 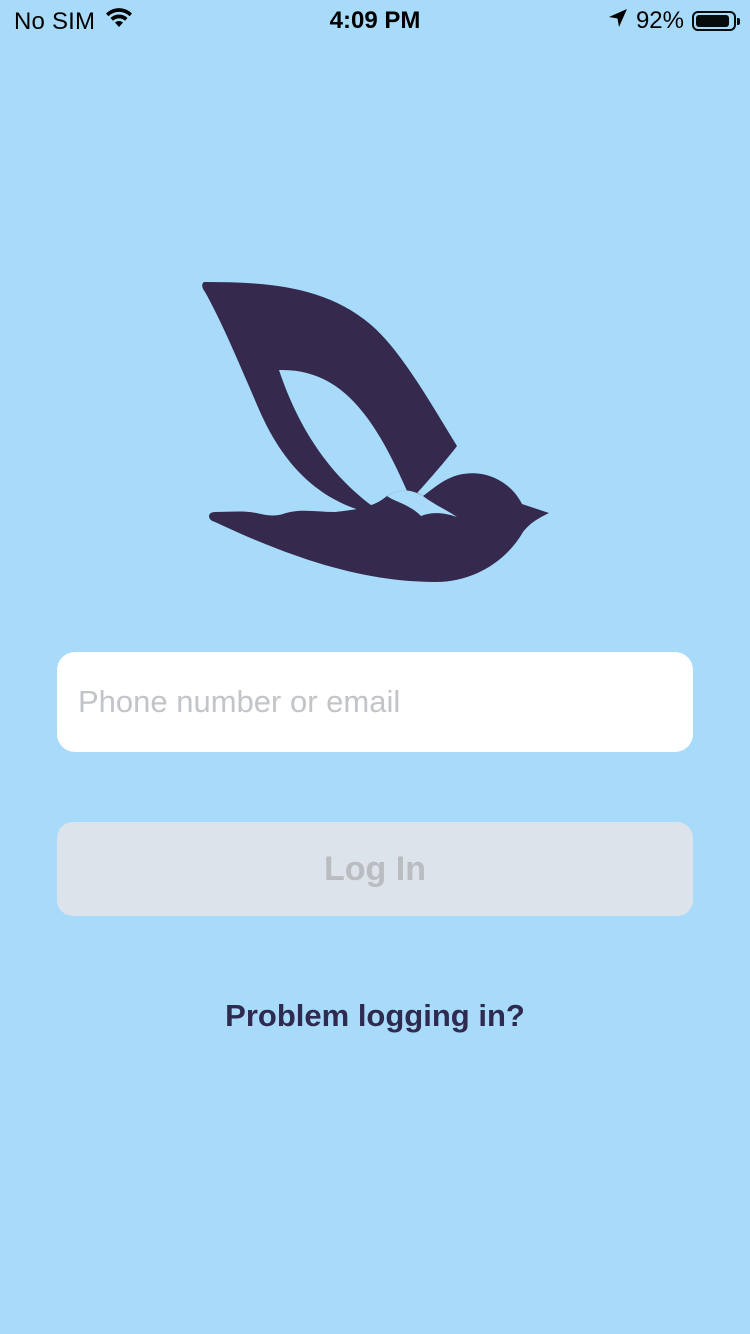 I want to click on problem-logging-in-link: Problem logging in?, so click(x=375, y=1016).